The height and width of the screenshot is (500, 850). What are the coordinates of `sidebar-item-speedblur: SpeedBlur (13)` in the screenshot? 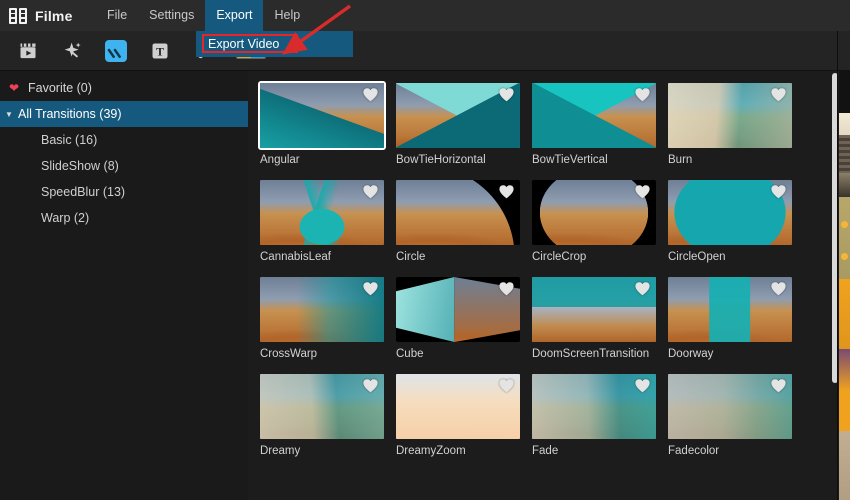 It's located at (124, 192).